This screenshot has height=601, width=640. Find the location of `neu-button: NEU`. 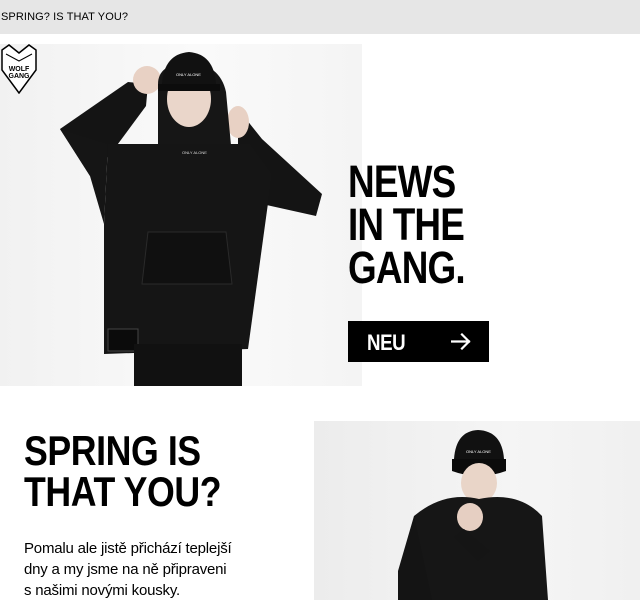

neu-button: NEU is located at coordinates (418, 341).